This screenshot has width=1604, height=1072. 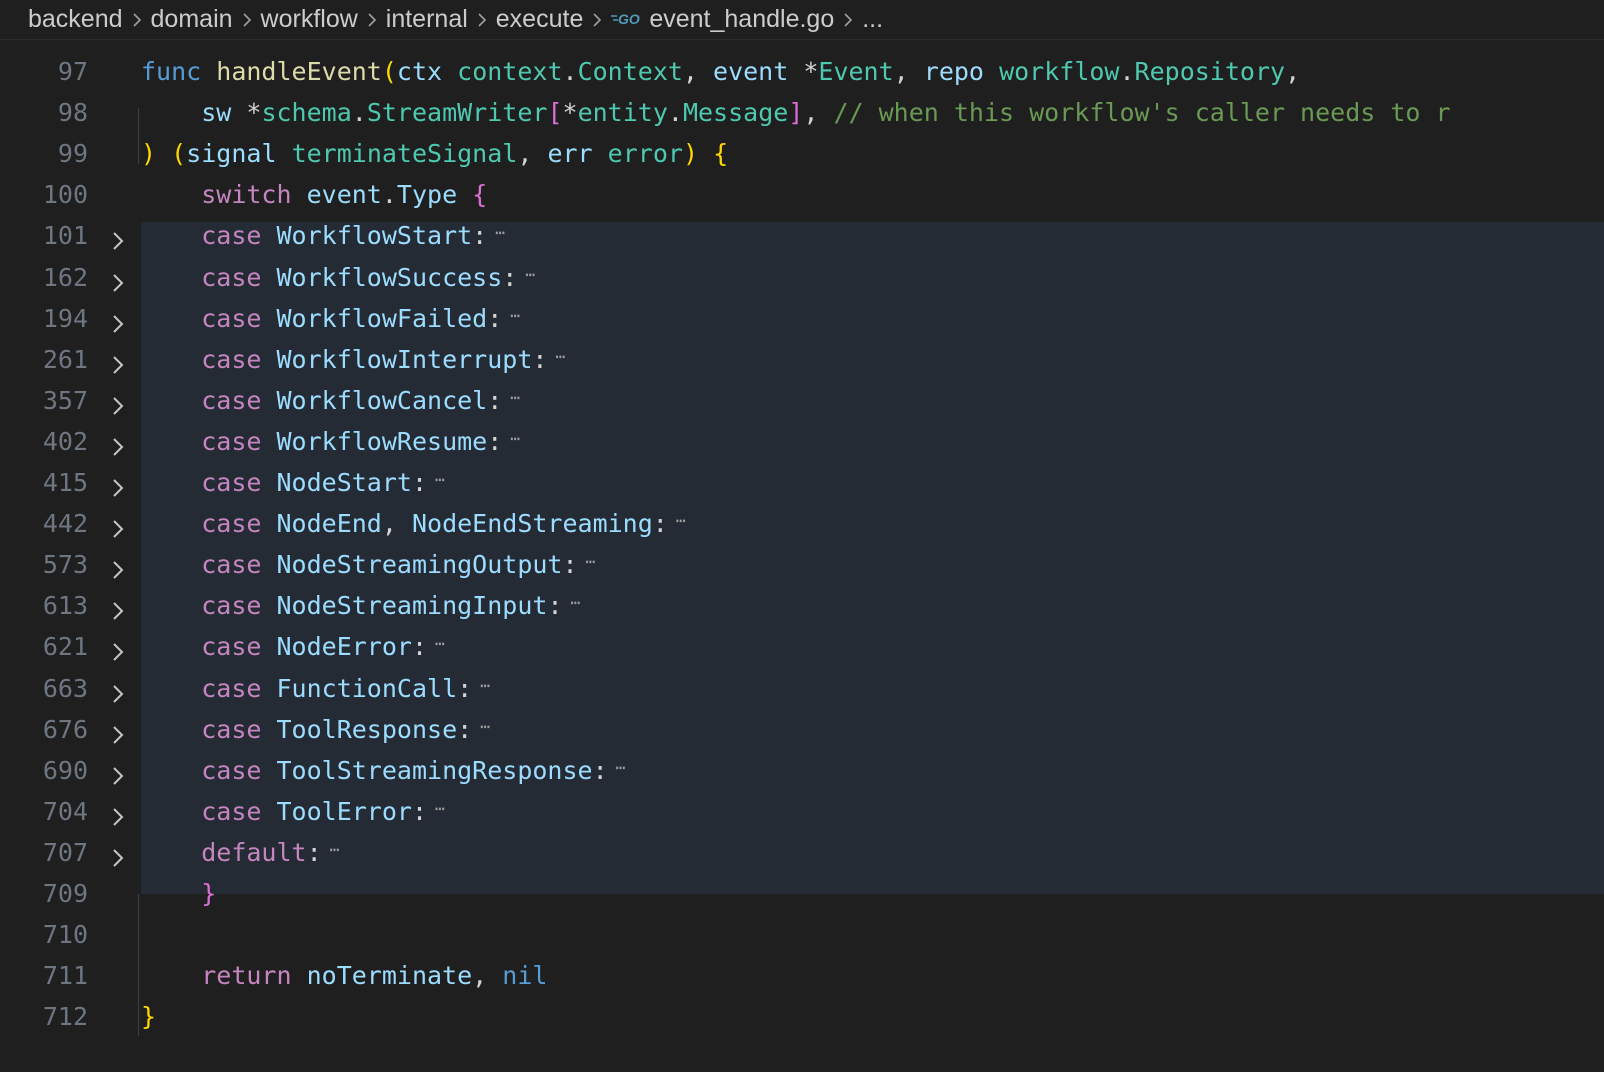 I want to click on breadcrumb-item: internal, so click(x=427, y=19).